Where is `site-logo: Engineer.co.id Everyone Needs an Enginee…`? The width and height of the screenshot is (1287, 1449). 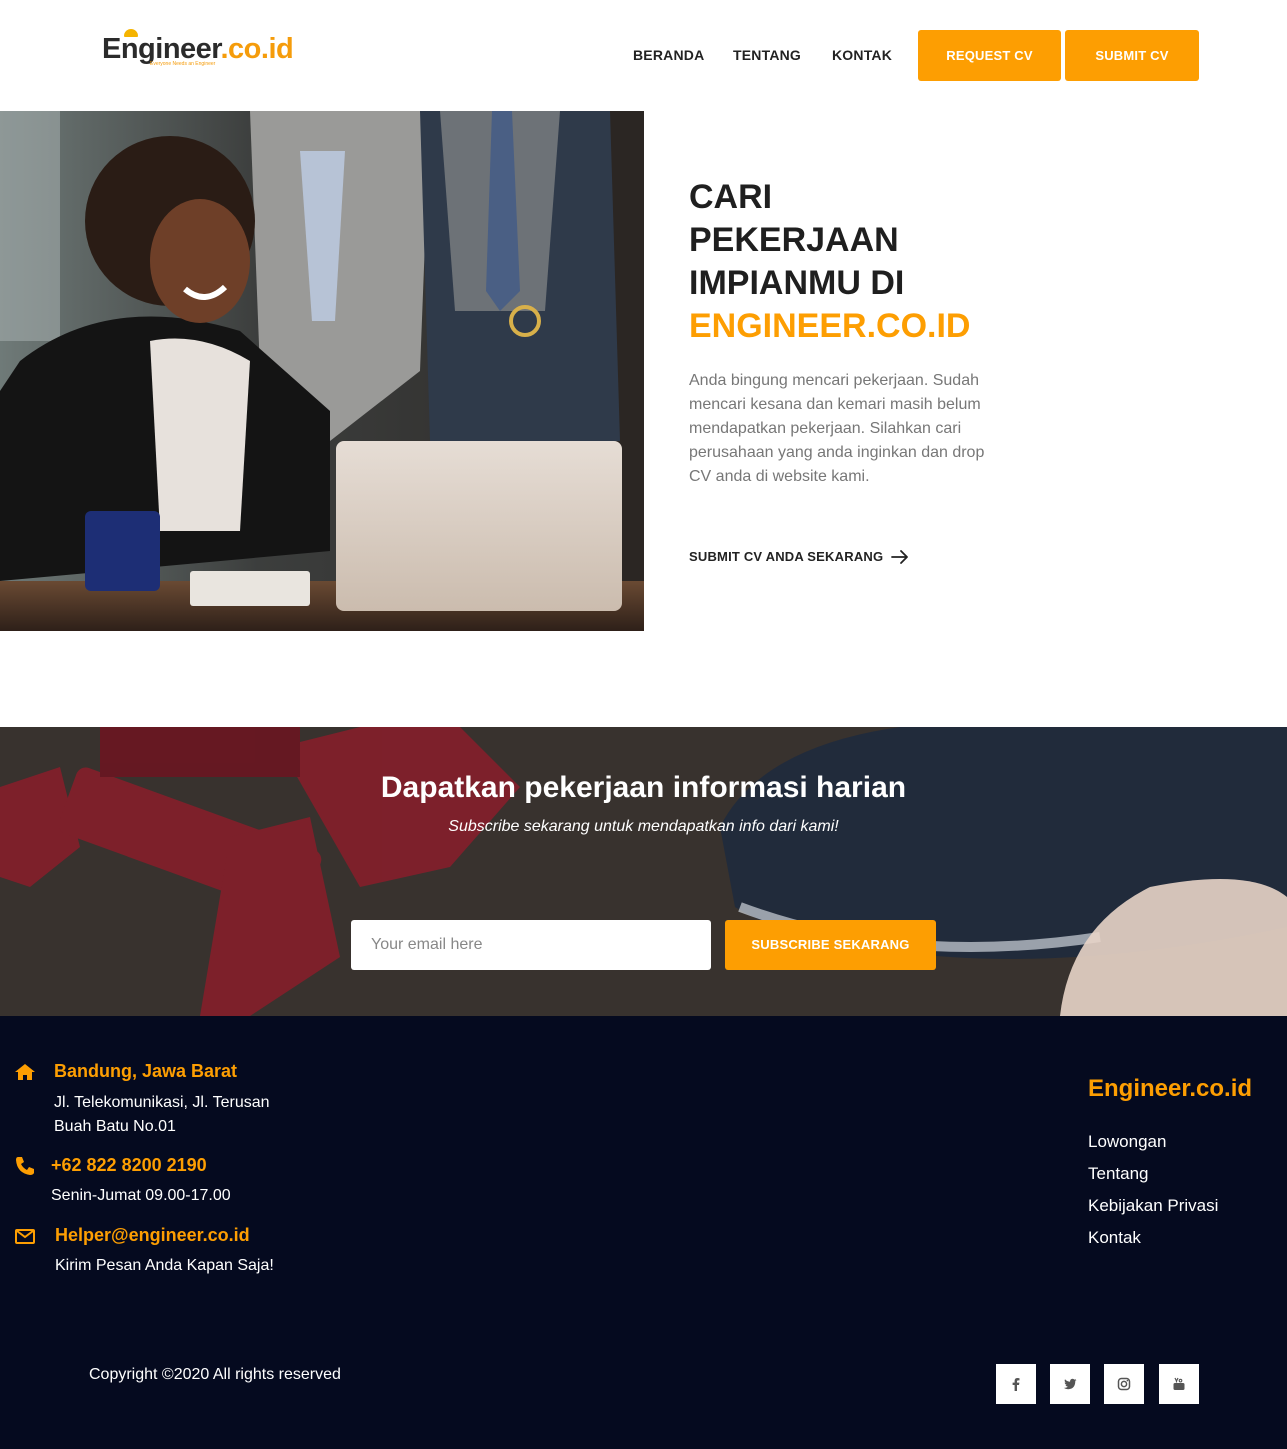
site-logo: Engineer.co.id Everyone Needs an Enginee… is located at coordinates (198, 51).